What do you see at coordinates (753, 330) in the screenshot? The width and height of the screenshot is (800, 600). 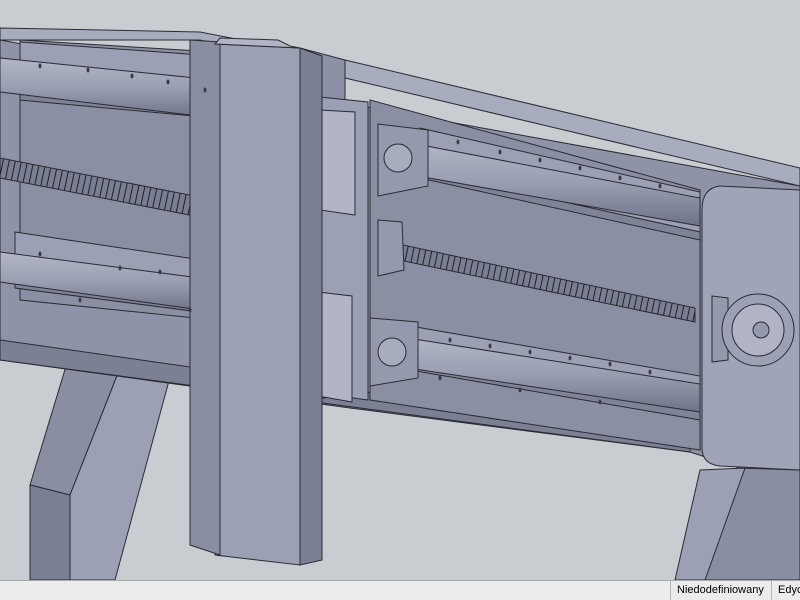 I see `pulley` at bounding box center [753, 330].